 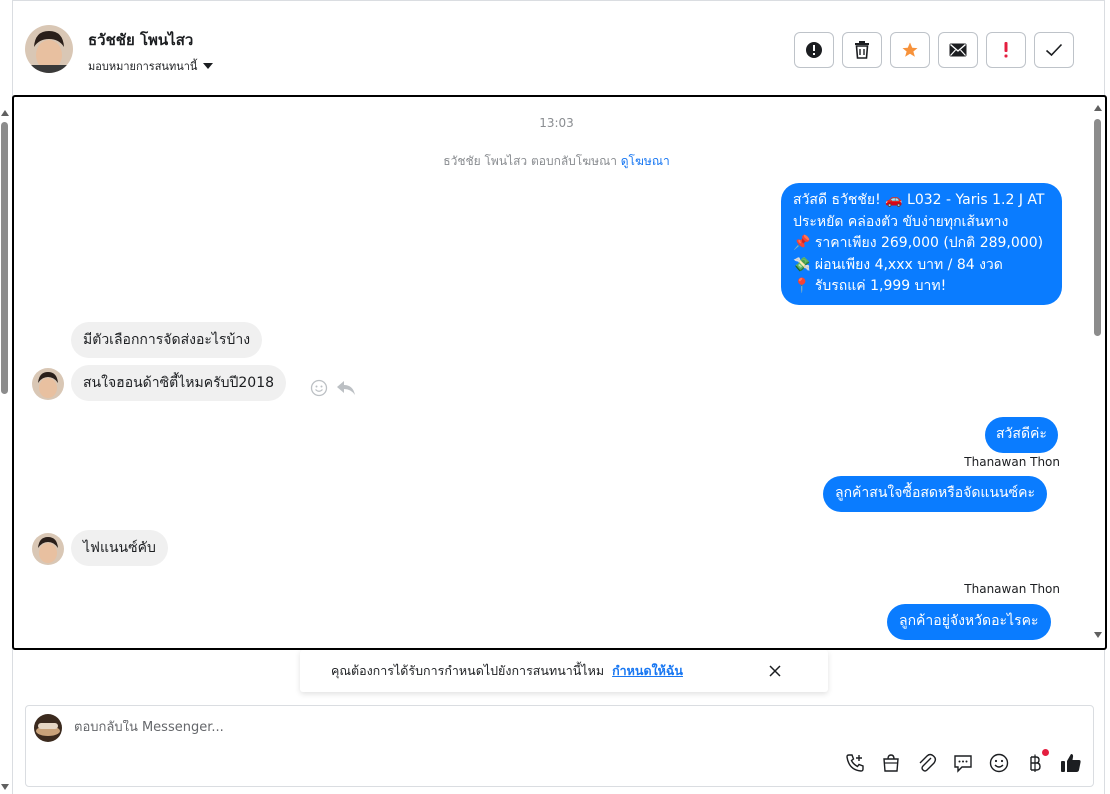 What do you see at coordinates (999, 763) in the screenshot?
I see `emoji-icon` at bounding box center [999, 763].